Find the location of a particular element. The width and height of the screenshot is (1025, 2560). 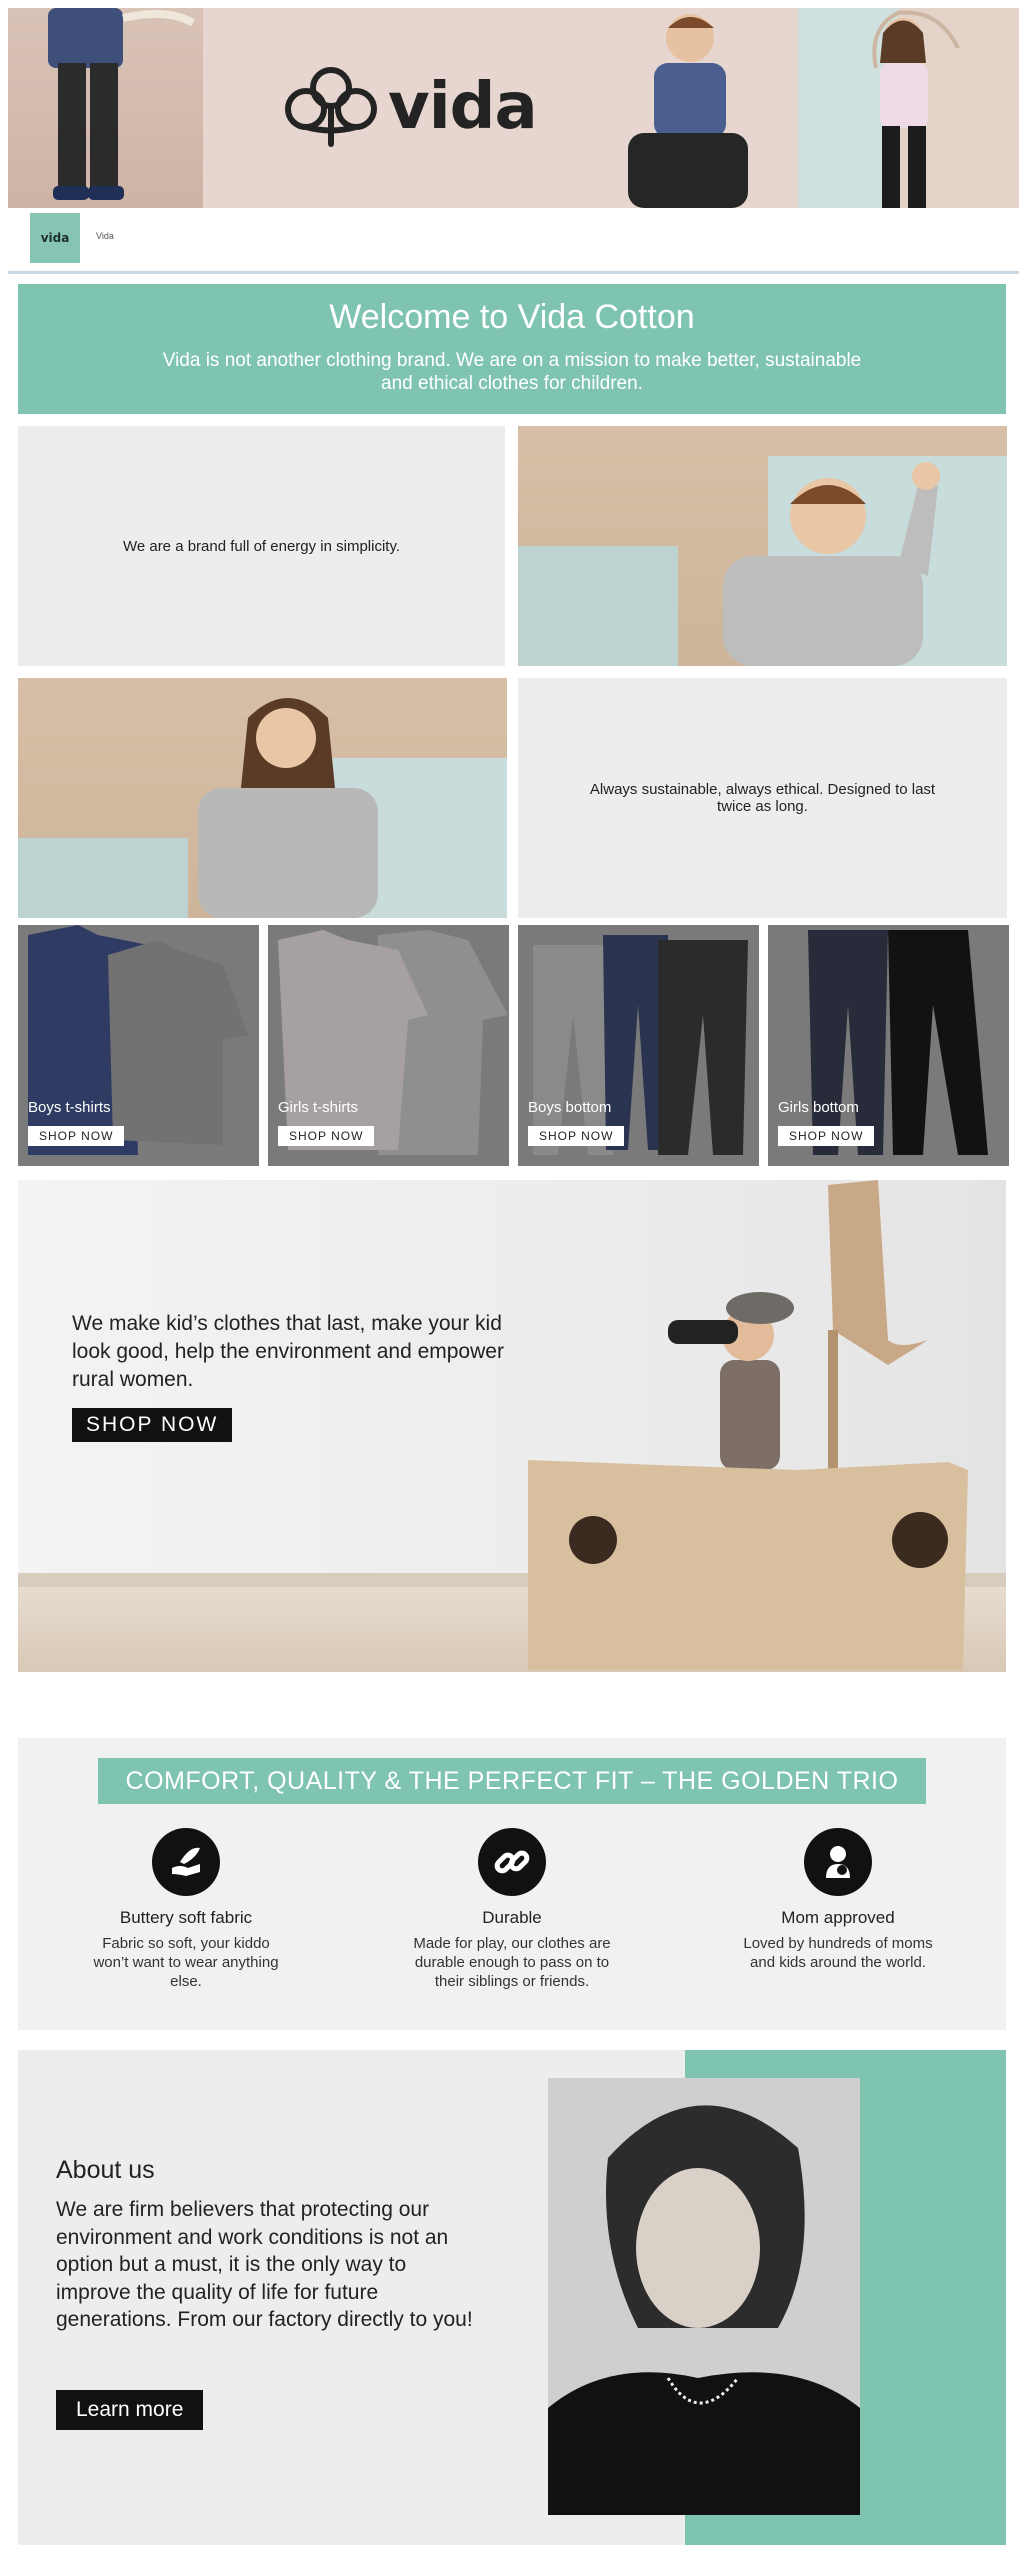

hero-photo-left is located at coordinates (105, 108).